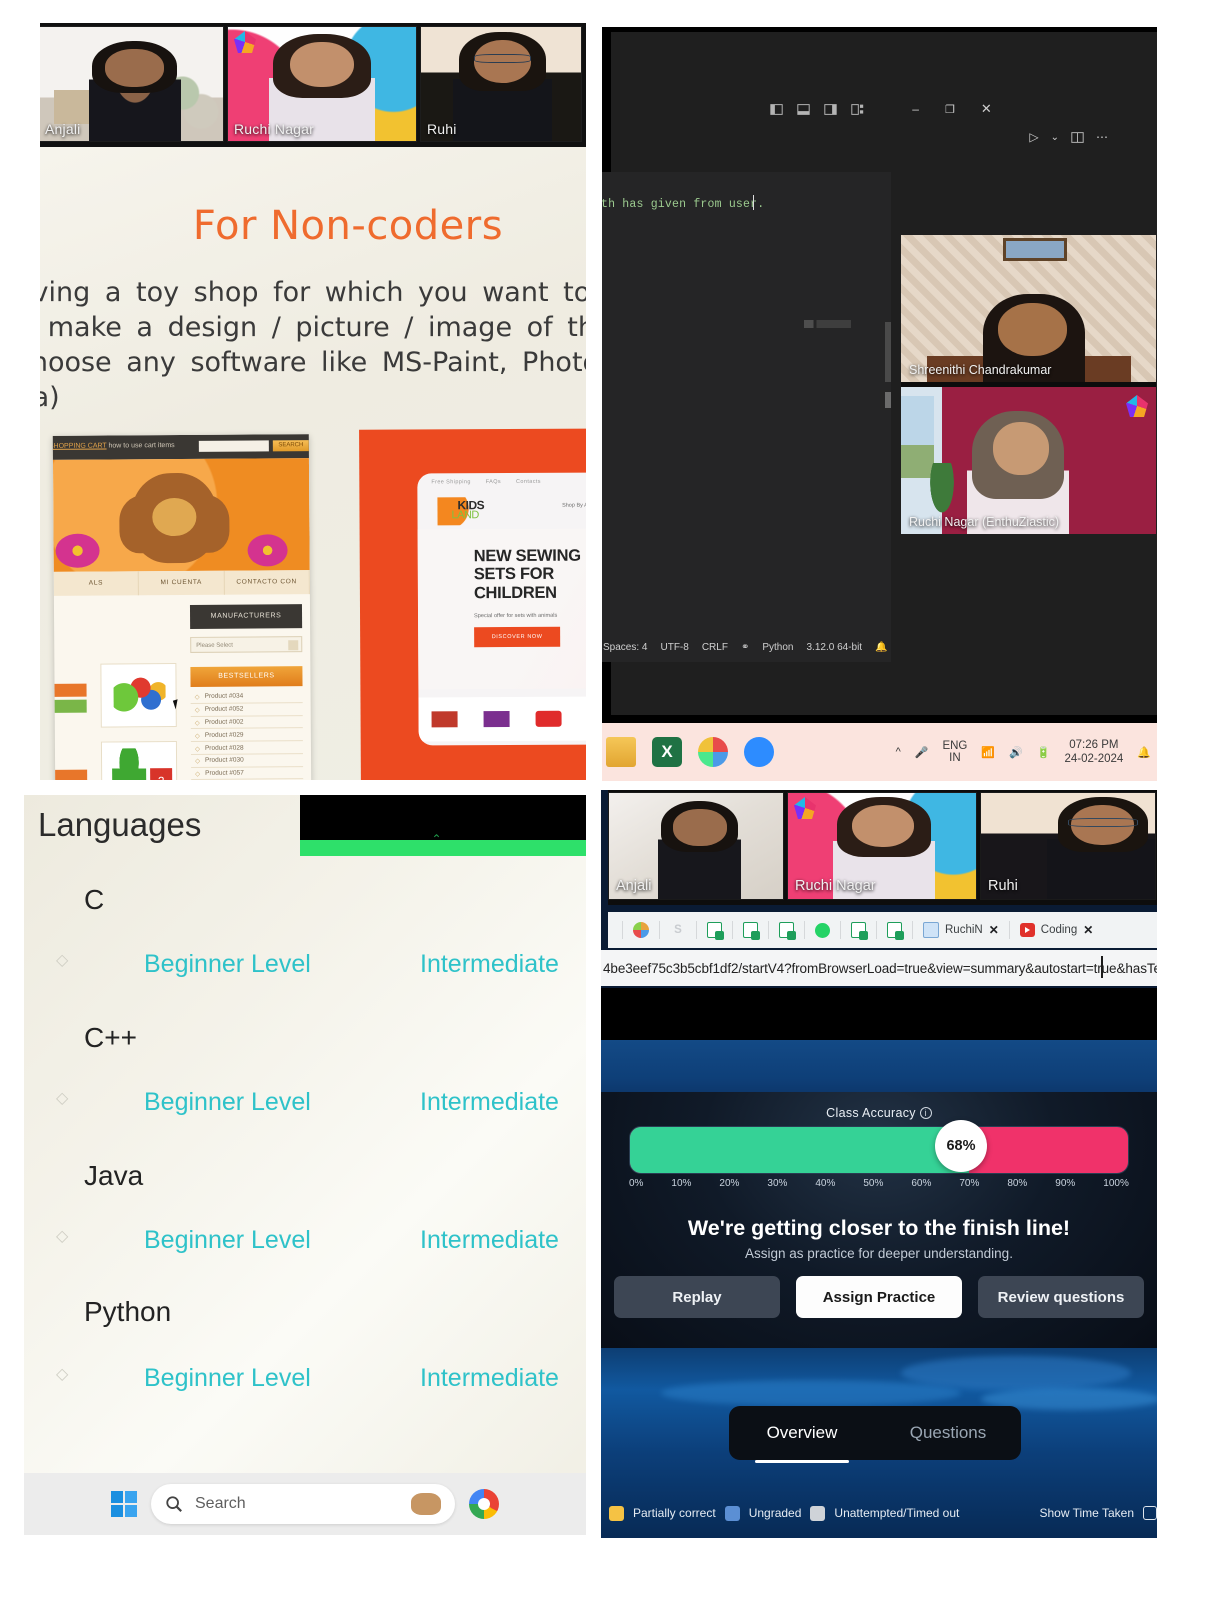 The image size is (1213, 1600). What do you see at coordinates (247, 773) in the screenshot?
I see `list-item: Product #057` at bounding box center [247, 773].